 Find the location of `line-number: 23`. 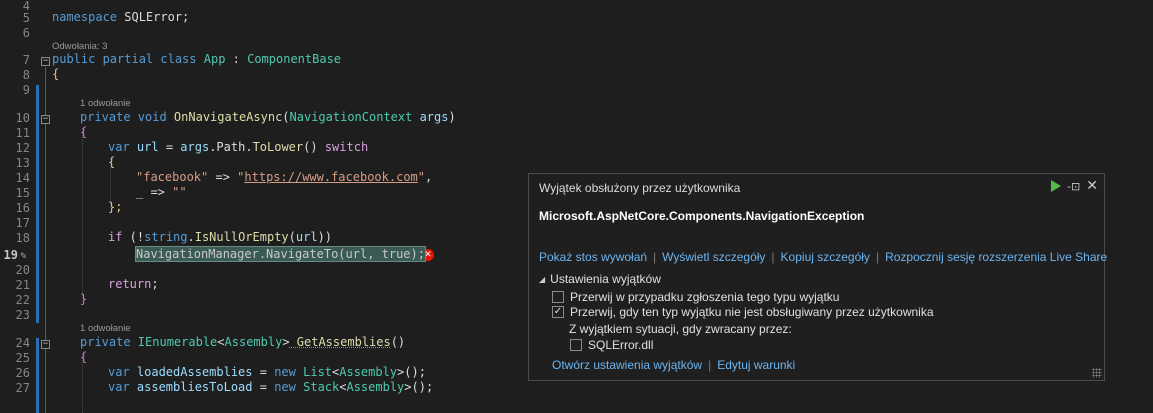

line-number: 23 is located at coordinates (22, 315).